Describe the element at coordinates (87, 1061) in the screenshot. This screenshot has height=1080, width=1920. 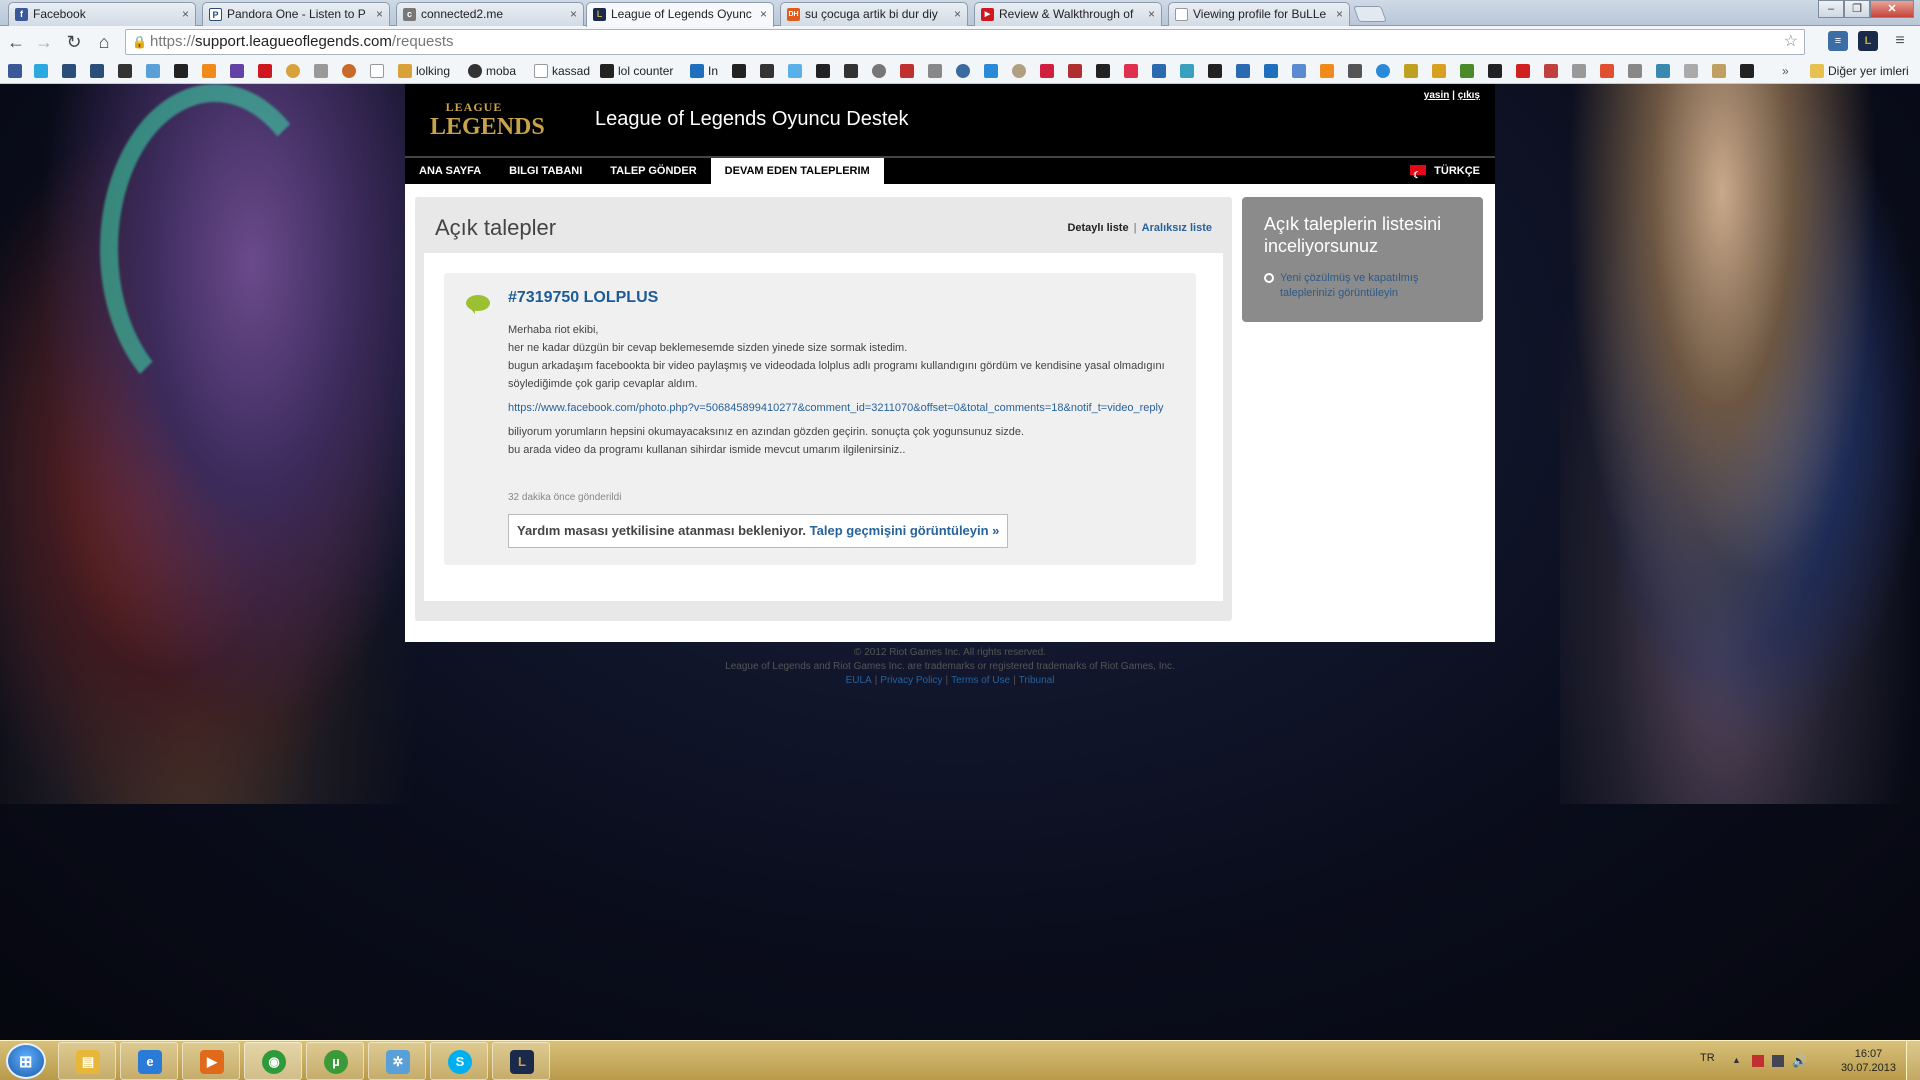
I see `taskbar-explorer: ▤` at that location.